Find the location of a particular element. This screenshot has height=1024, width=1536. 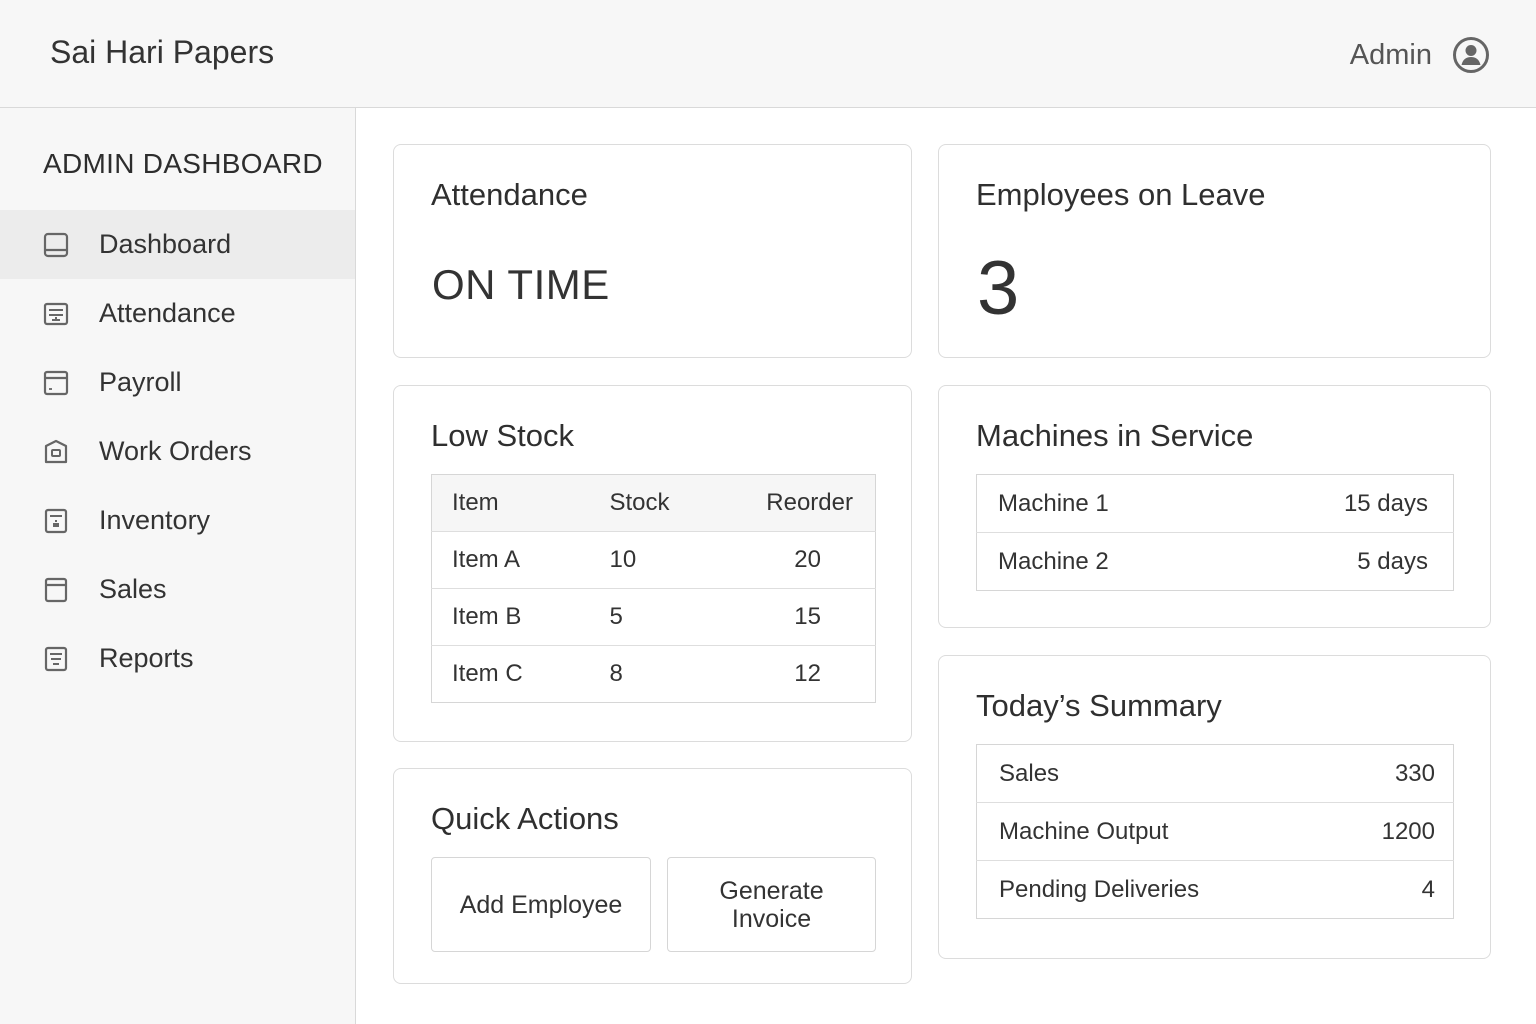

user-avatar-icon is located at coordinates (1471, 55).